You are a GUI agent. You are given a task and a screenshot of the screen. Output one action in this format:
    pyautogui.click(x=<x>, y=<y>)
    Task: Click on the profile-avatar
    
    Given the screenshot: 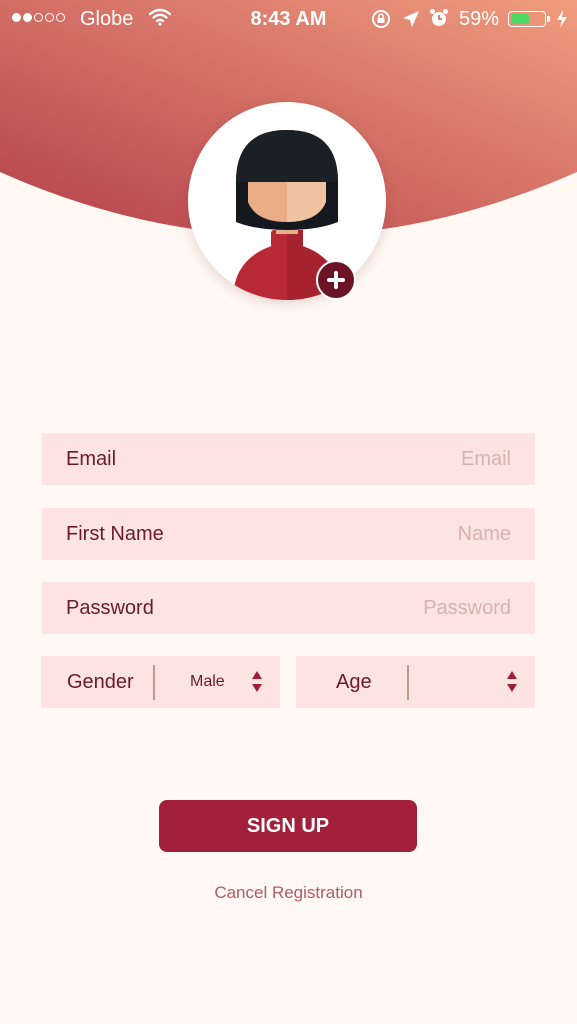 What is the action you would take?
    pyautogui.click(x=287, y=201)
    